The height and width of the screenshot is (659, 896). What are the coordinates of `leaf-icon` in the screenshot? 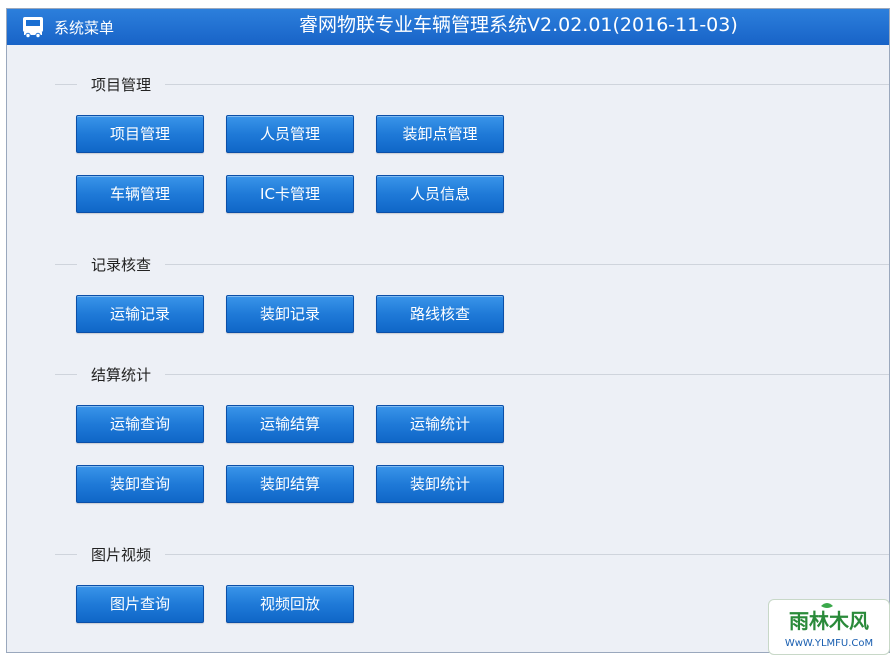 It's located at (827, 605).